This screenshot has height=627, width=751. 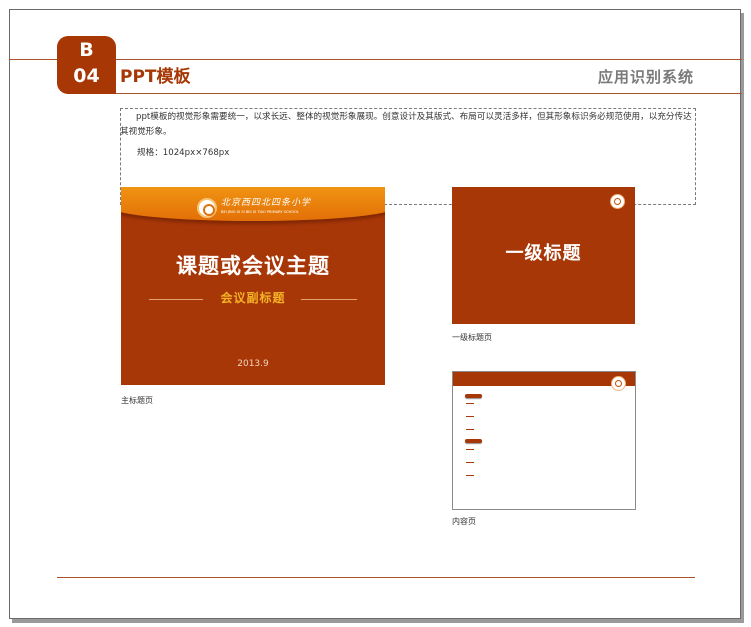 What do you see at coordinates (544, 379) in the screenshot?
I see `content-top-band` at bounding box center [544, 379].